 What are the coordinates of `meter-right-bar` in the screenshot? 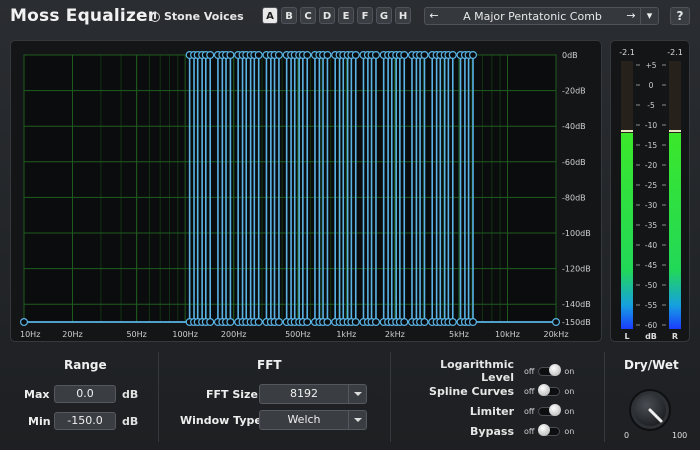 It's located at (675, 231).